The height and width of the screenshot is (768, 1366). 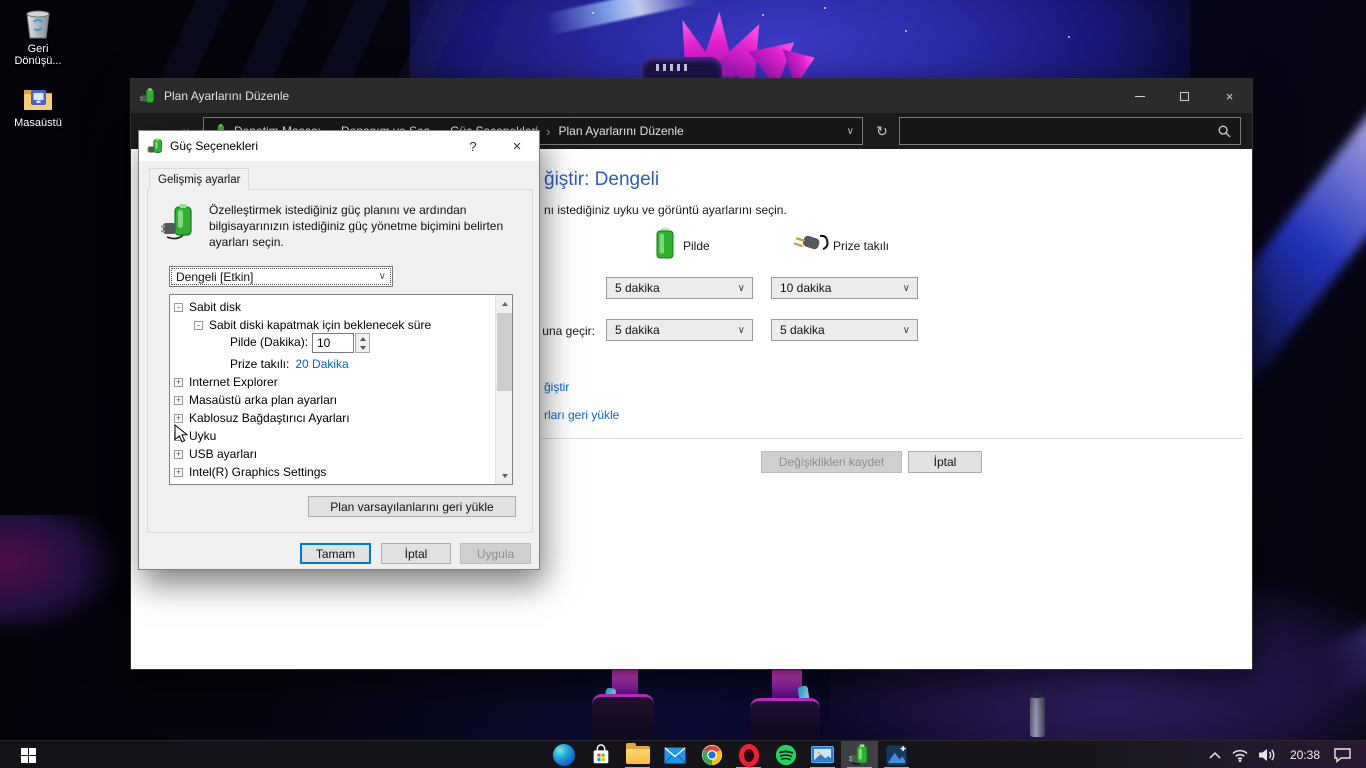 What do you see at coordinates (362, 347) in the screenshot?
I see `spin-down-icon` at bounding box center [362, 347].